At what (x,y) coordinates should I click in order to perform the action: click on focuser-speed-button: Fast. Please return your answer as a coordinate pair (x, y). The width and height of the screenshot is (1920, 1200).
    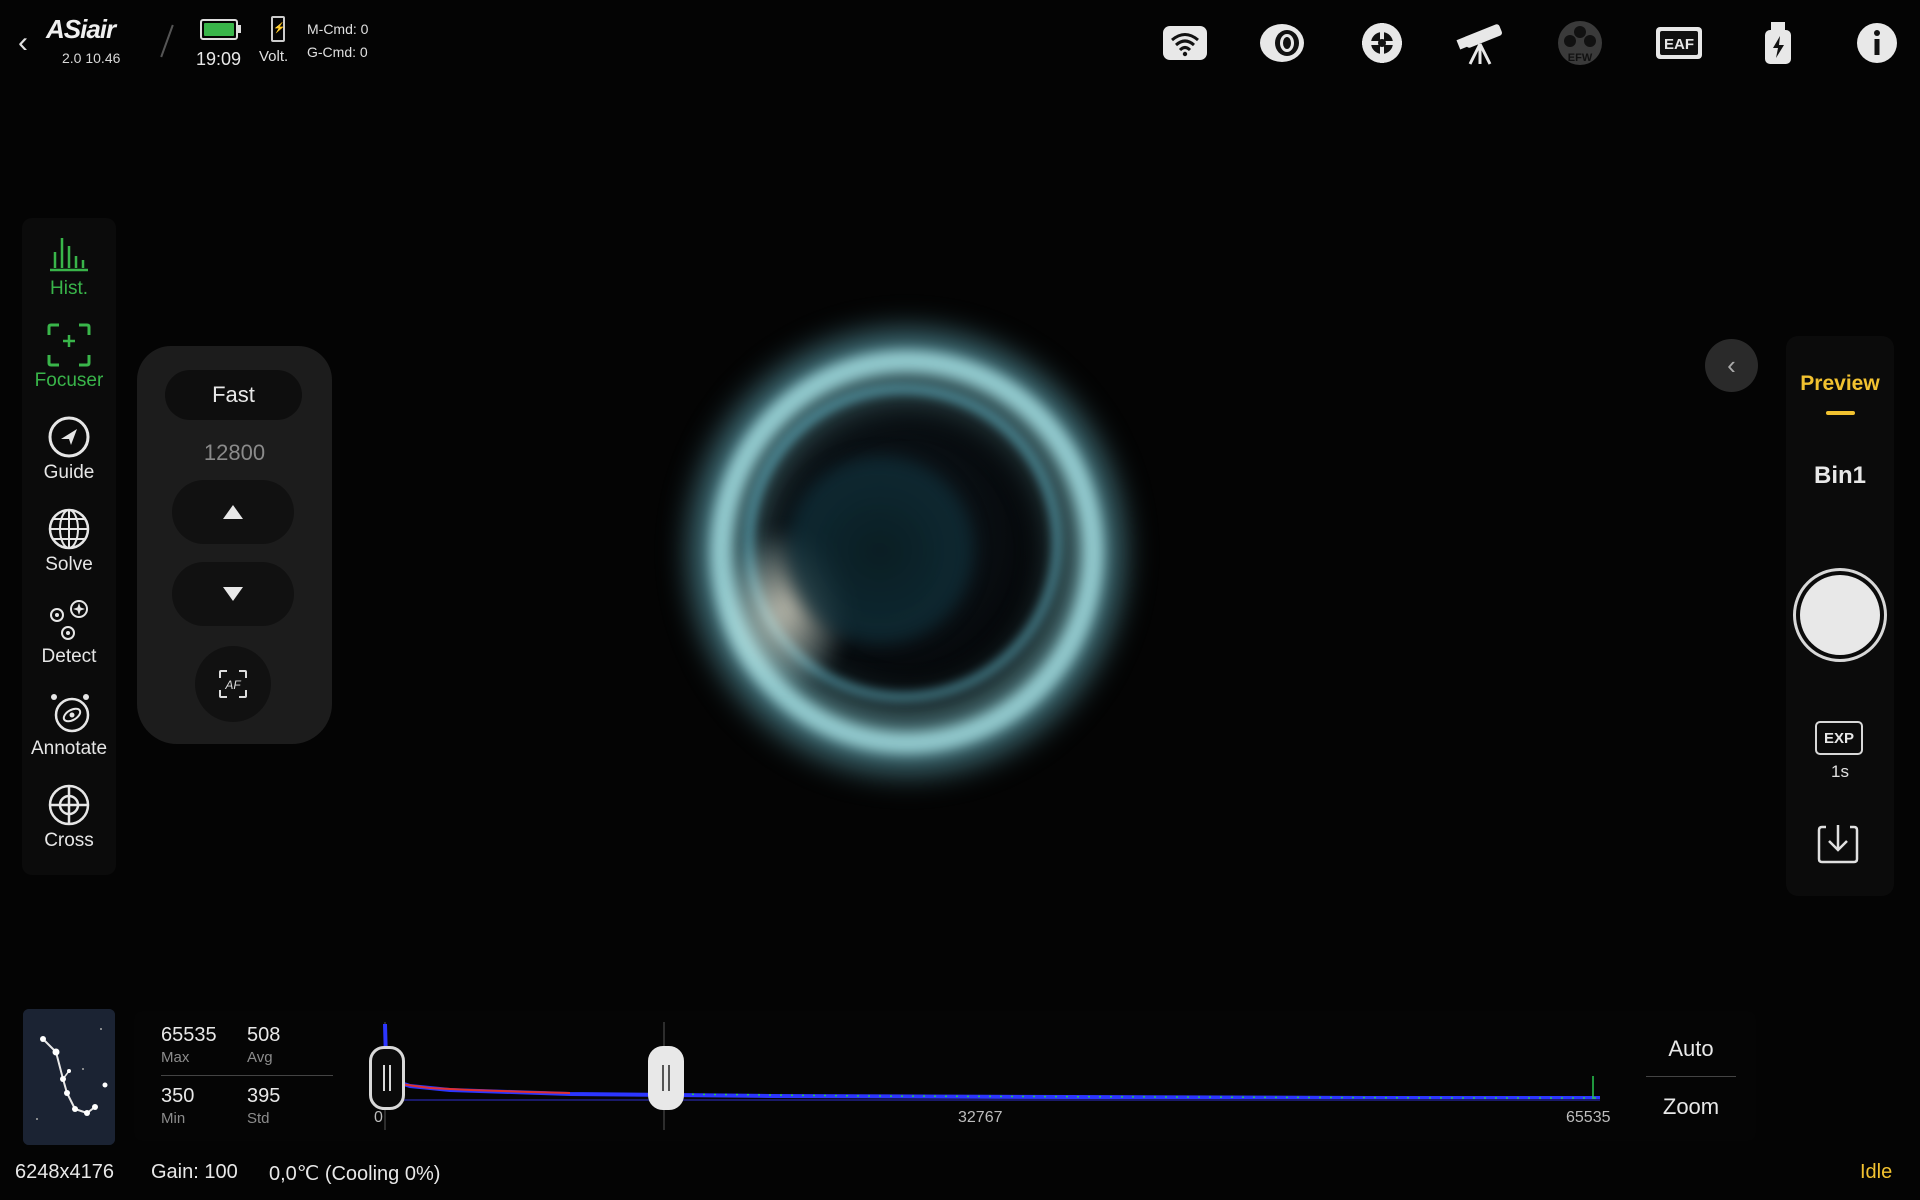
    Looking at the image, I should click on (233, 395).